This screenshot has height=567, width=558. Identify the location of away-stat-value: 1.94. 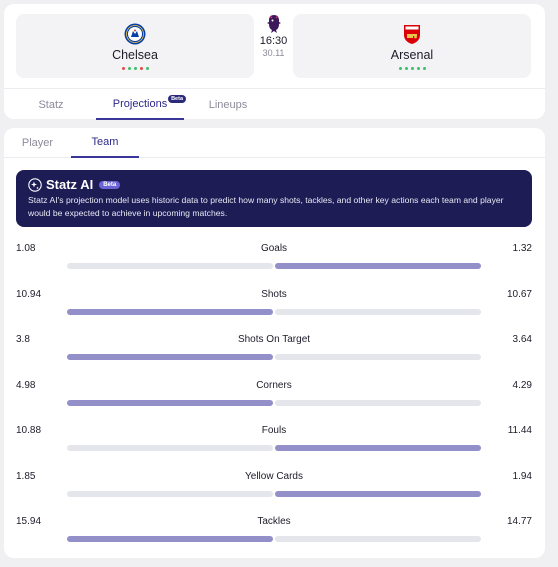
(522, 476).